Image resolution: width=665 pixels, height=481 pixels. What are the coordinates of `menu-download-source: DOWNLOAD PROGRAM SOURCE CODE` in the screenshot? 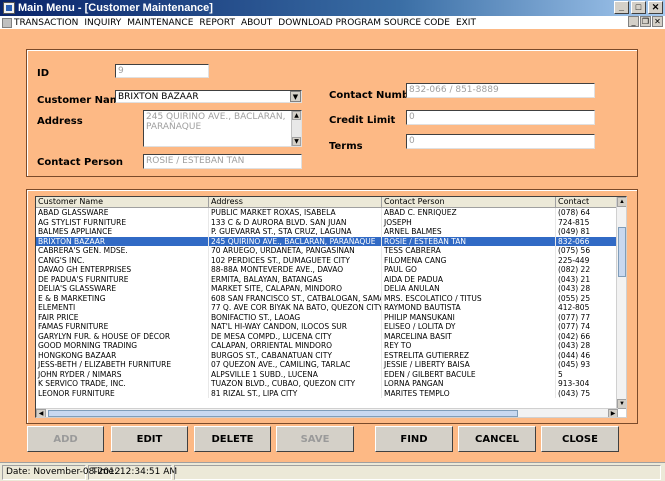 It's located at (364, 23).